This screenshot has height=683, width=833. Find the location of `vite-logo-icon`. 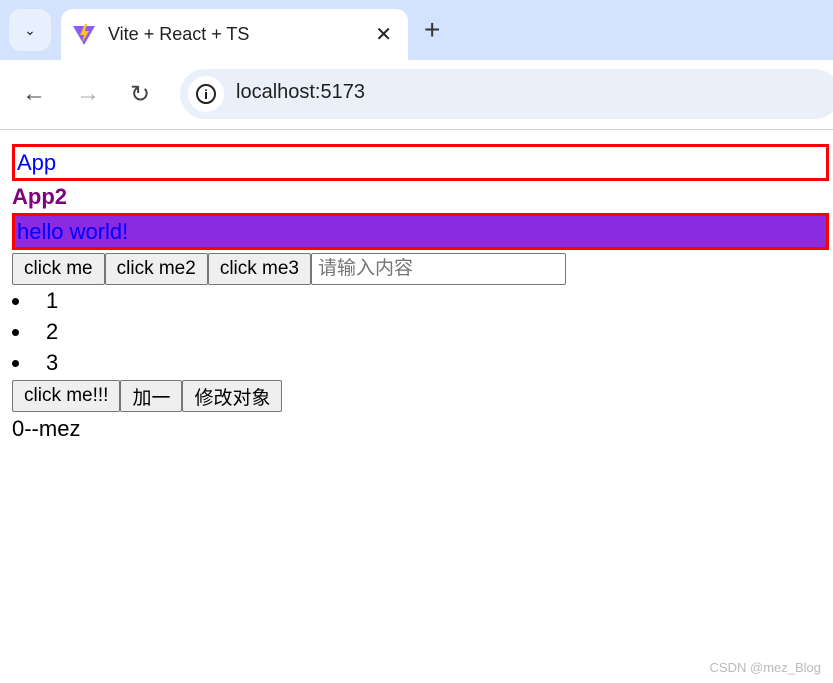

vite-logo-icon is located at coordinates (84, 34).